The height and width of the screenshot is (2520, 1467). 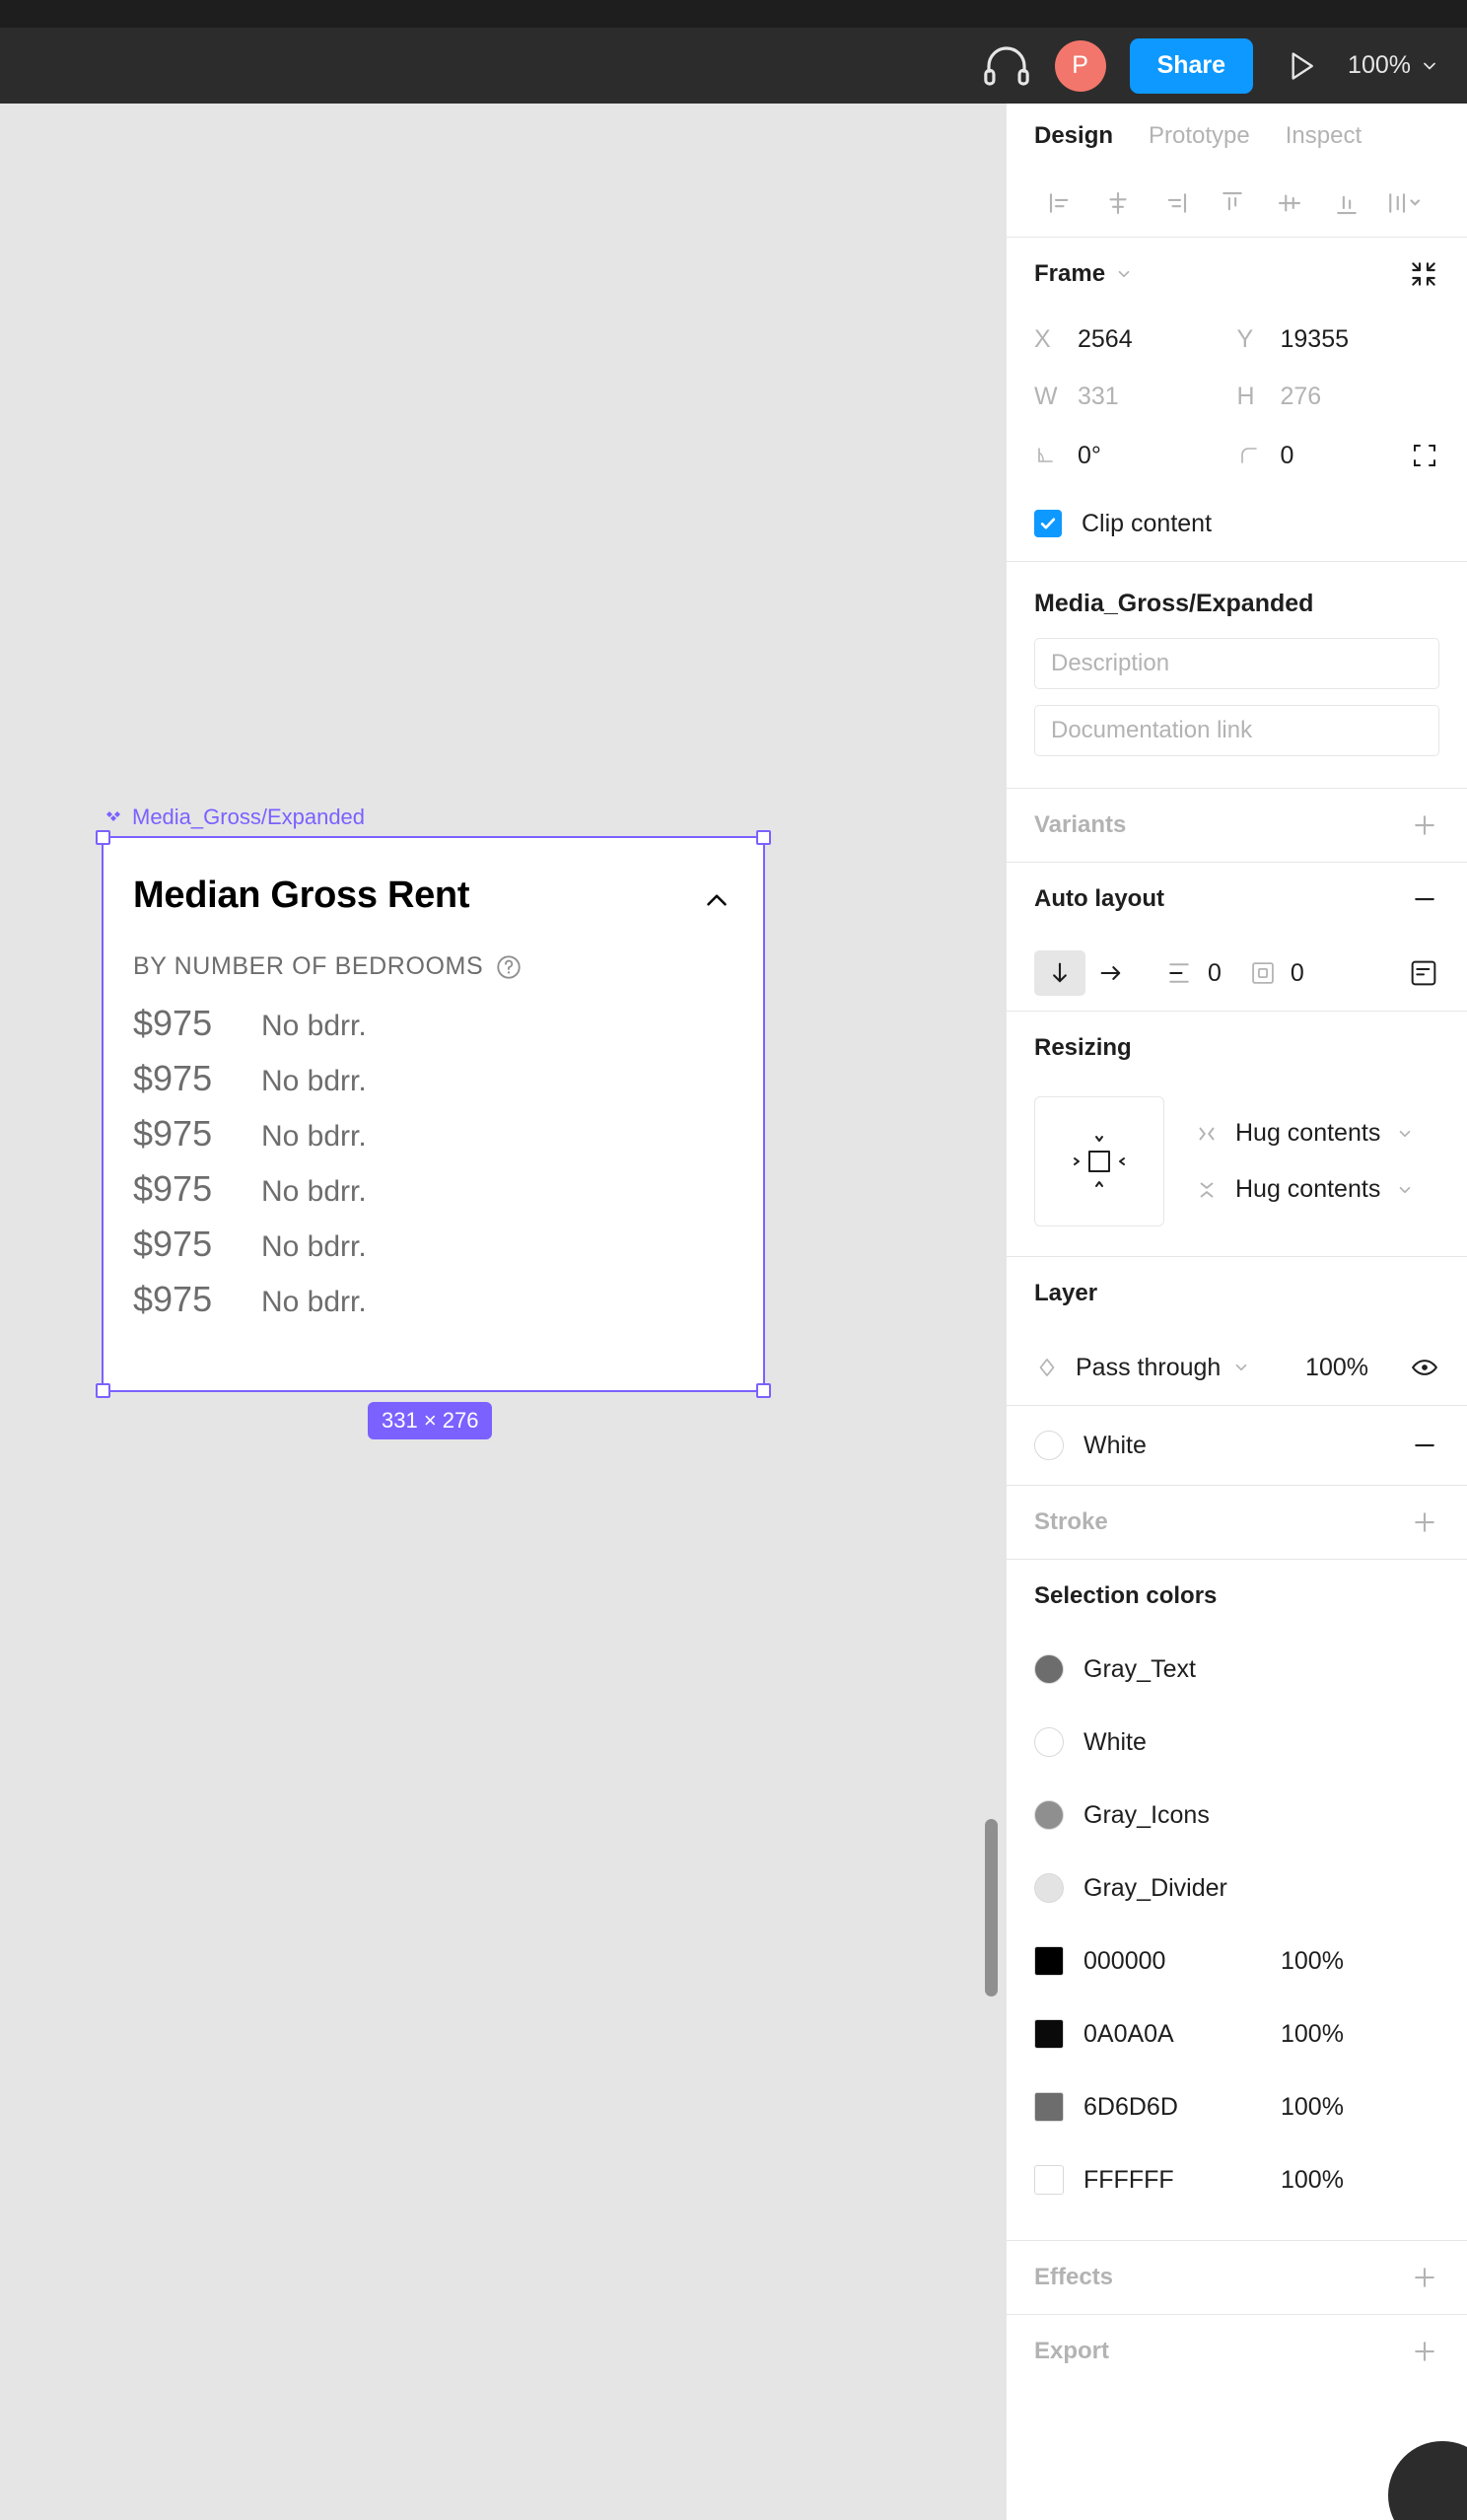 I want to click on x-field: X 2564, so click(x=1135, y=339).